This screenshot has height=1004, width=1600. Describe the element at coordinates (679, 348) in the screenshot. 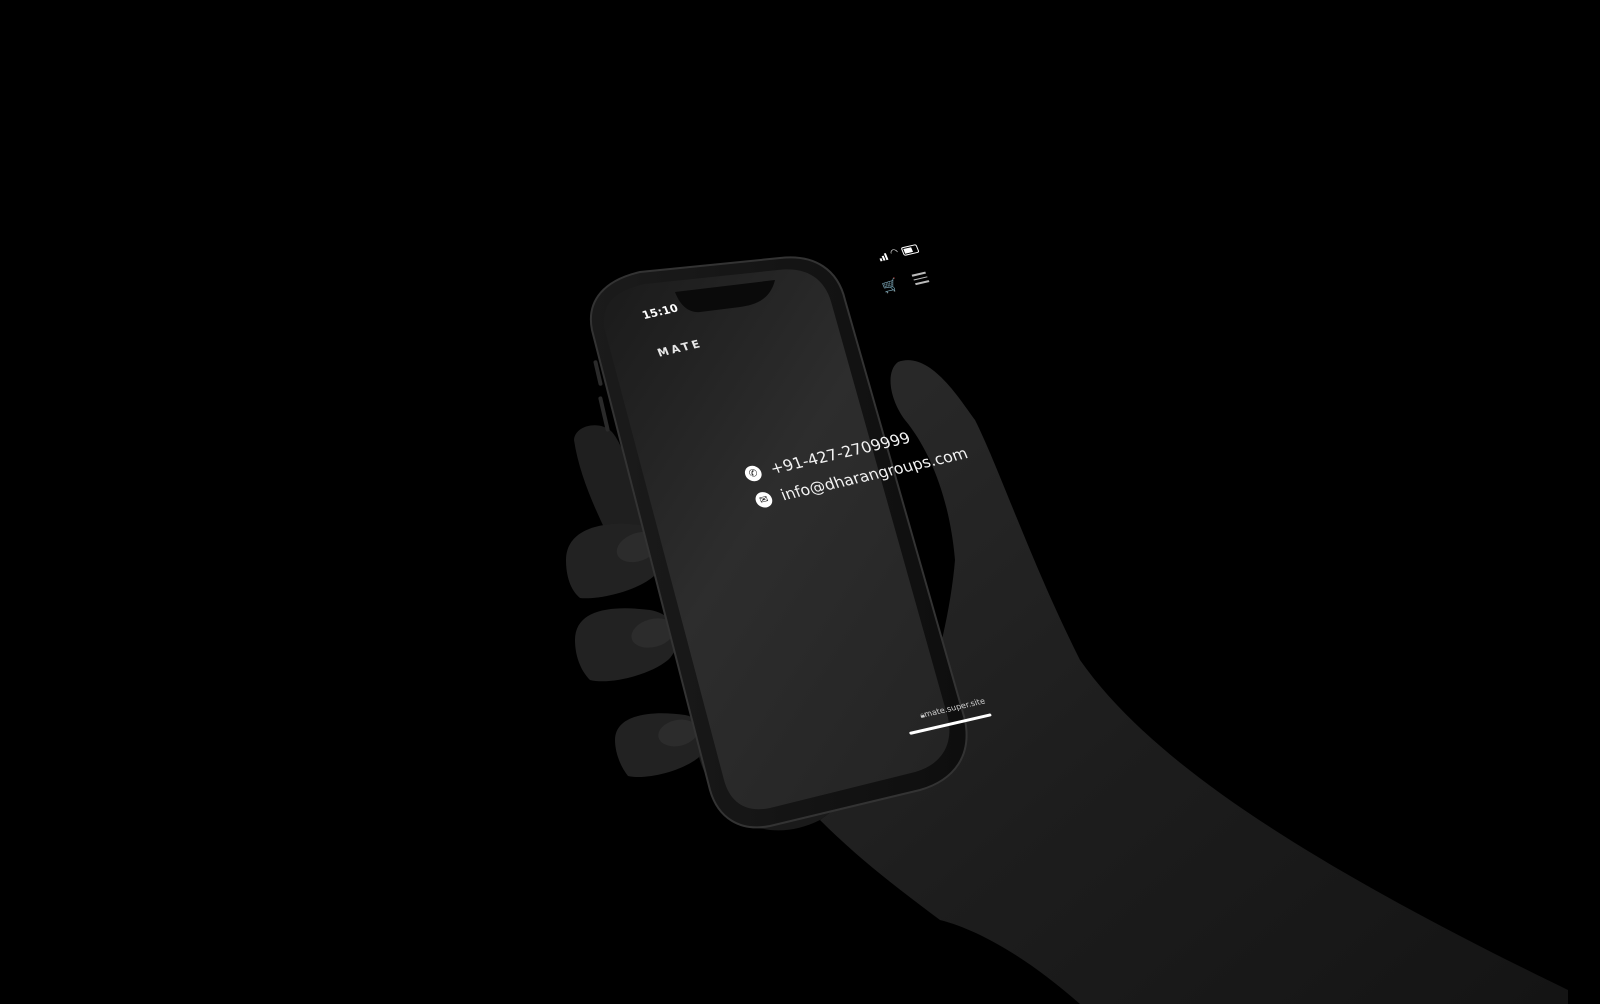

I see `site-logo: MATE` at that location.